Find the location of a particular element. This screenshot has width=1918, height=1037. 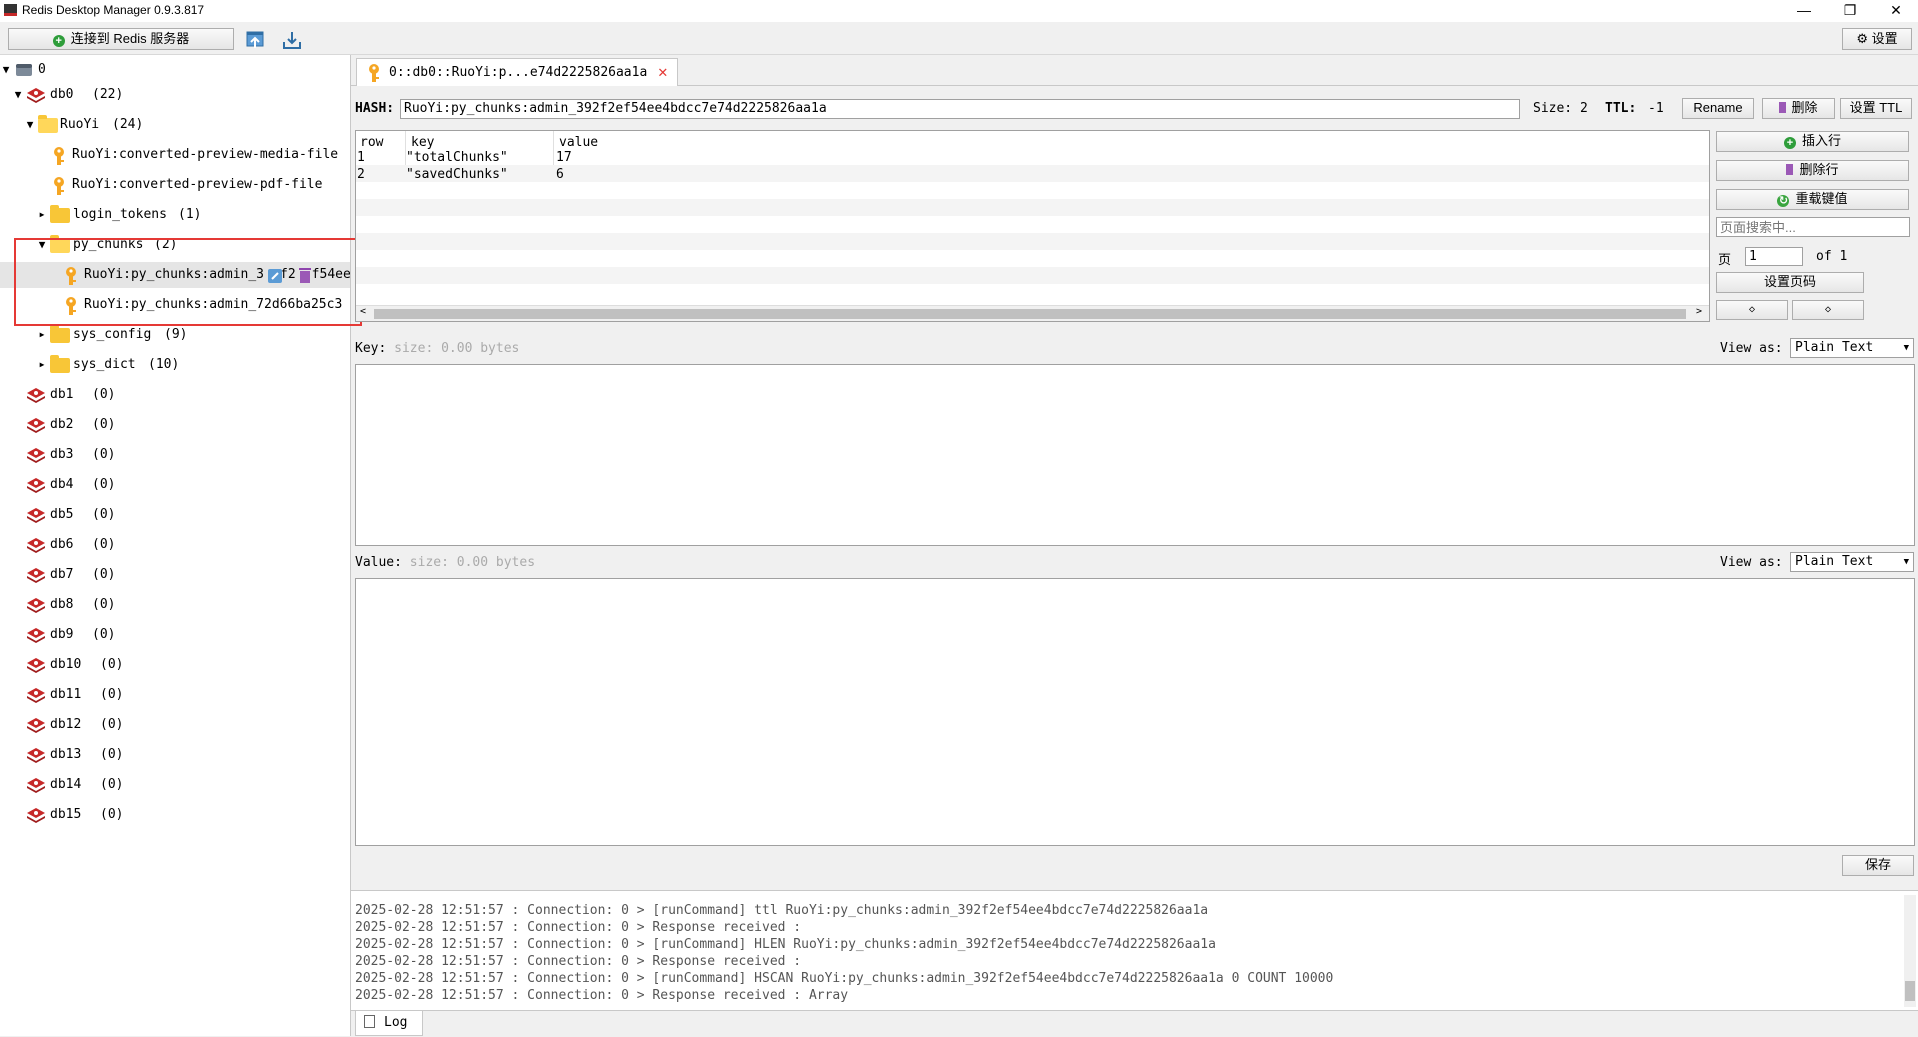

tree-db-db6: db6 (0) is located at coordinates (175, 545).